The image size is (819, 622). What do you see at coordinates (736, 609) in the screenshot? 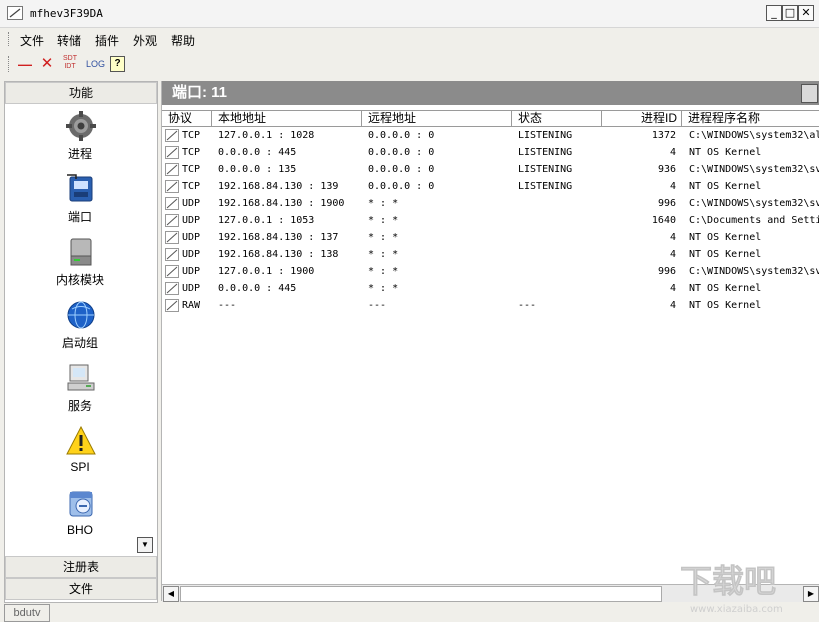
I see `svg-text: www.xiazaiba.com` at bounding box center [736, 609].